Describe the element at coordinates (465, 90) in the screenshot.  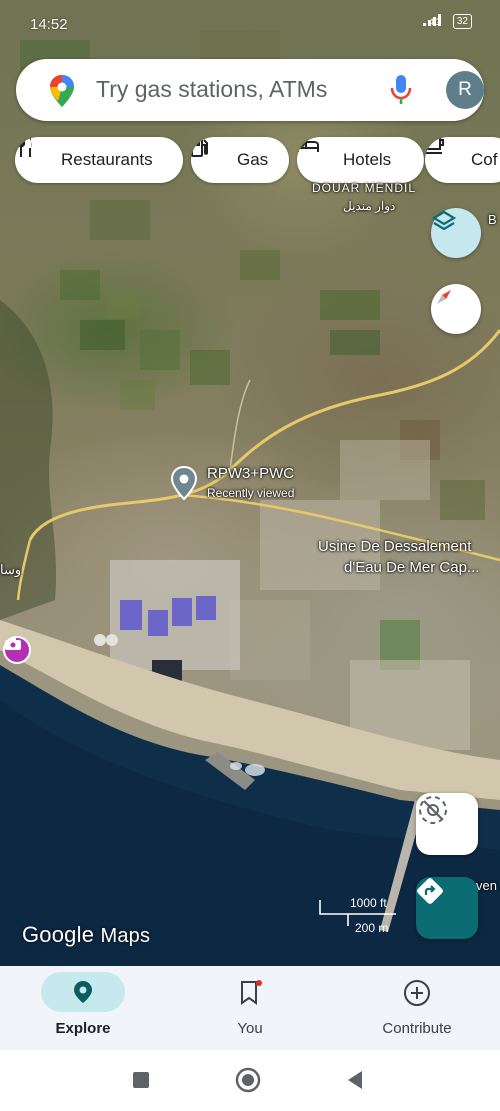
I see `account-avatar: R` at that location.